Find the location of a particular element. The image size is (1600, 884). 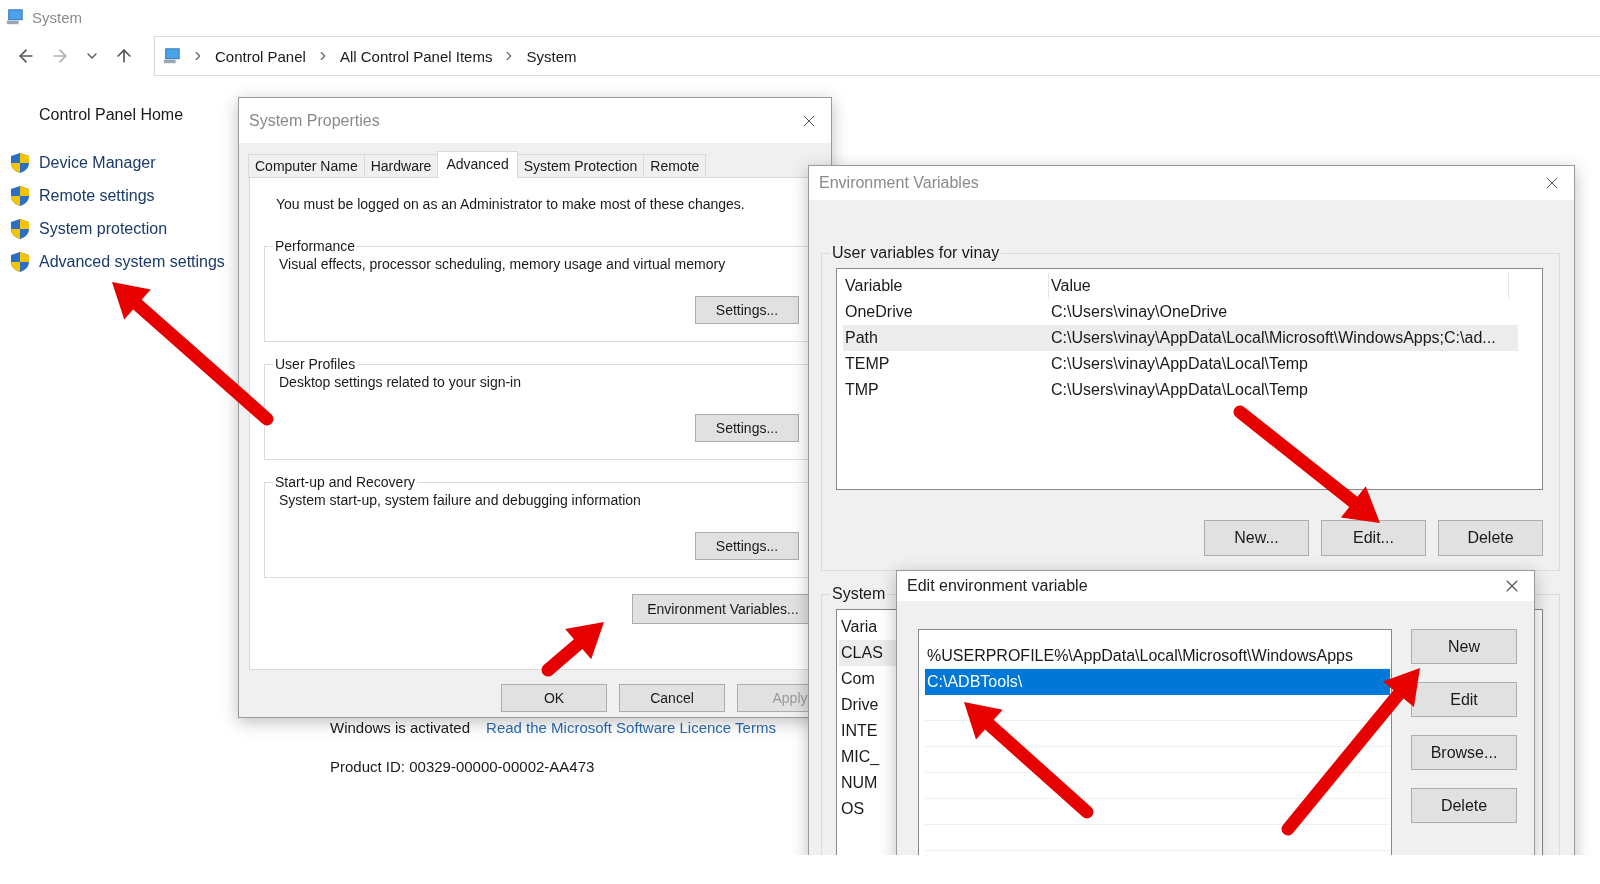

tab: Computer Name is located at coordinates (306, 166).